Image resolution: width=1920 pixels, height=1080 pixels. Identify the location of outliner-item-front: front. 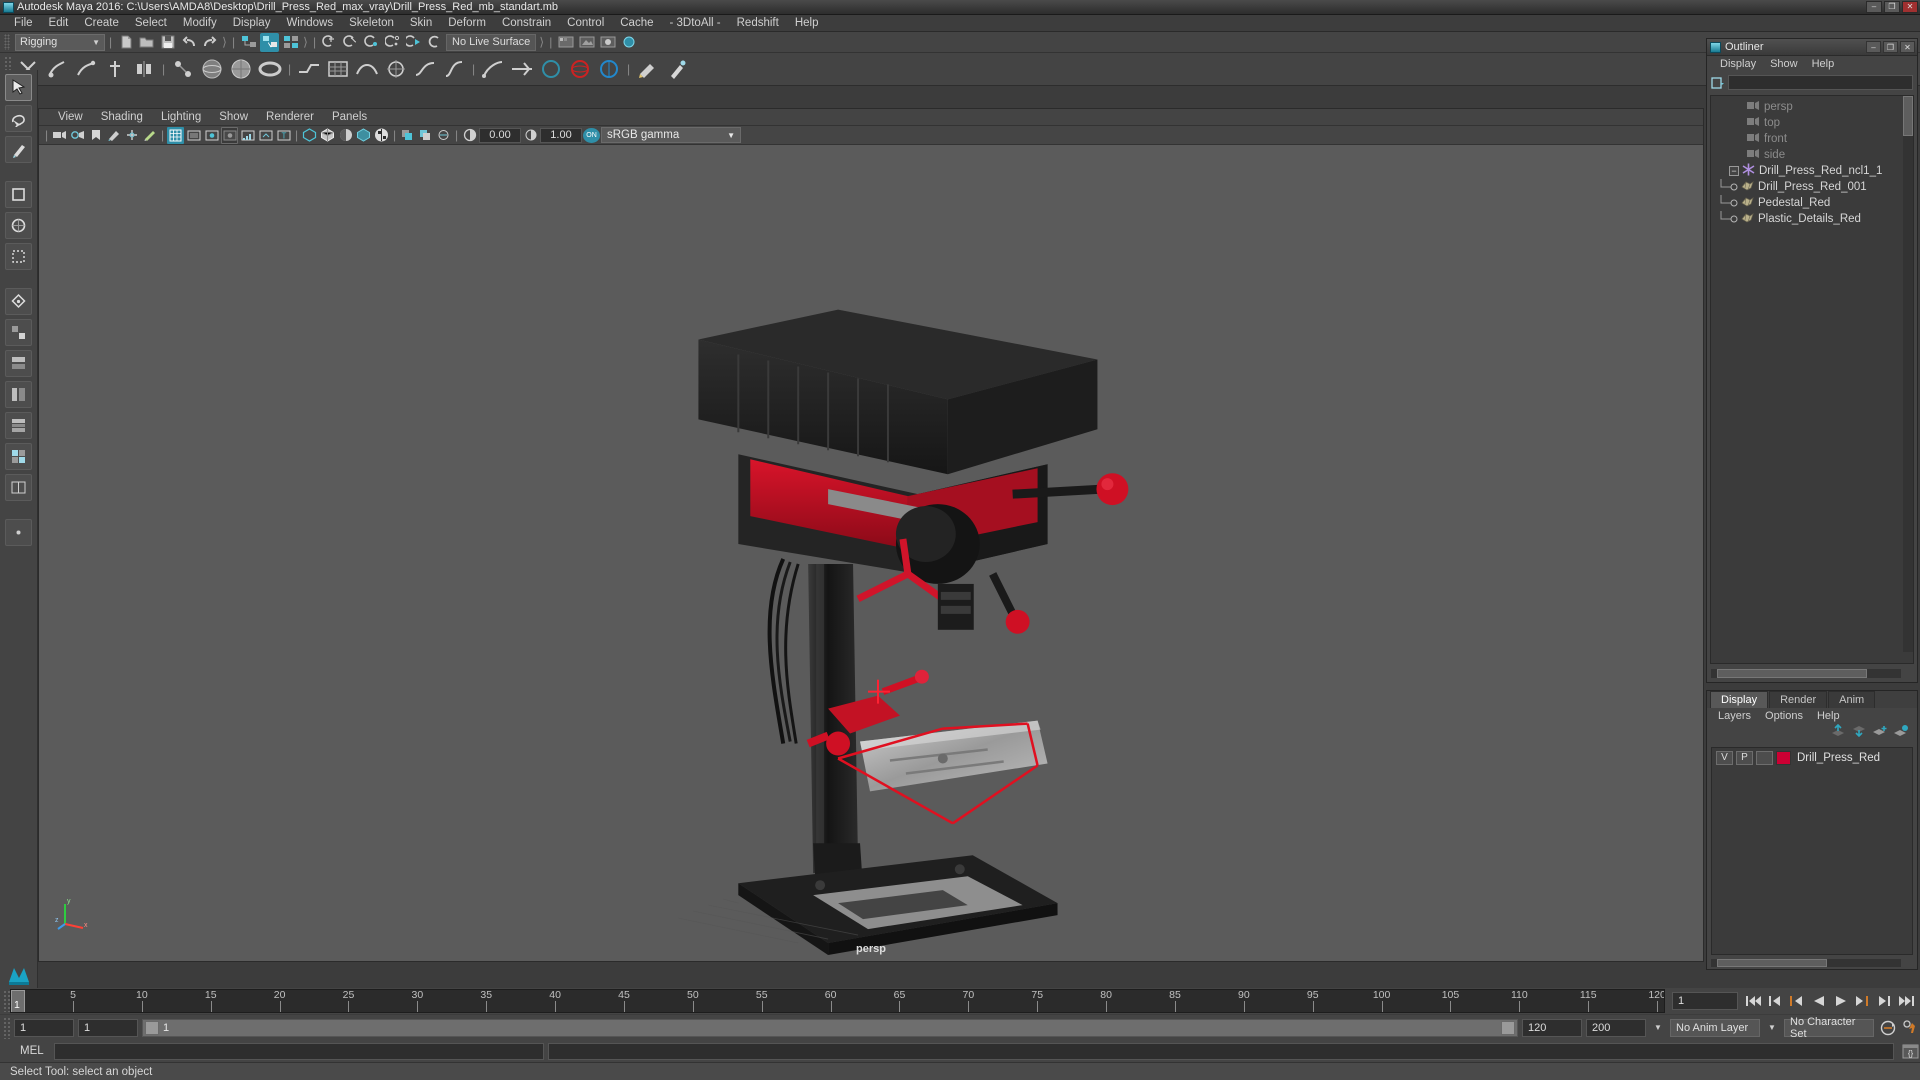
(1812, 139).